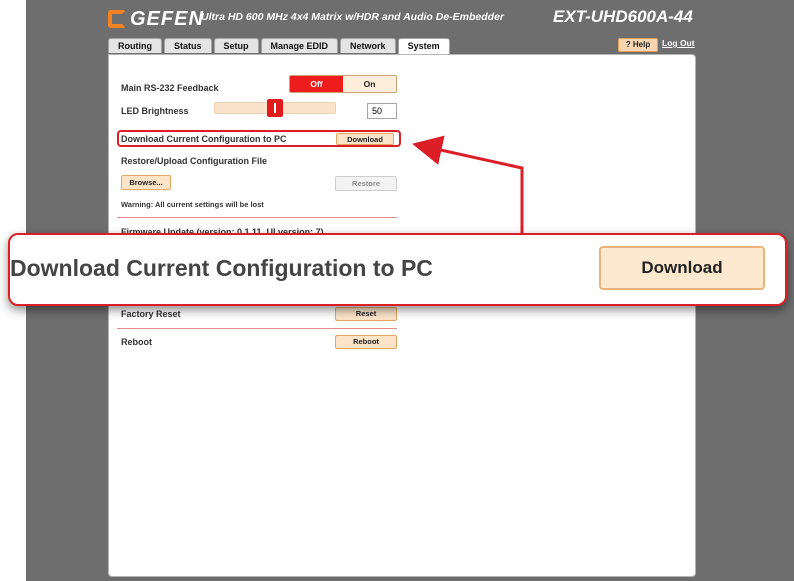 The width and height of the screenshot is (794, 581). What do you see at coordinates (678, 43) in the screenshot?
I see `logout-link: Log Out` at bounding box center [678, 43].